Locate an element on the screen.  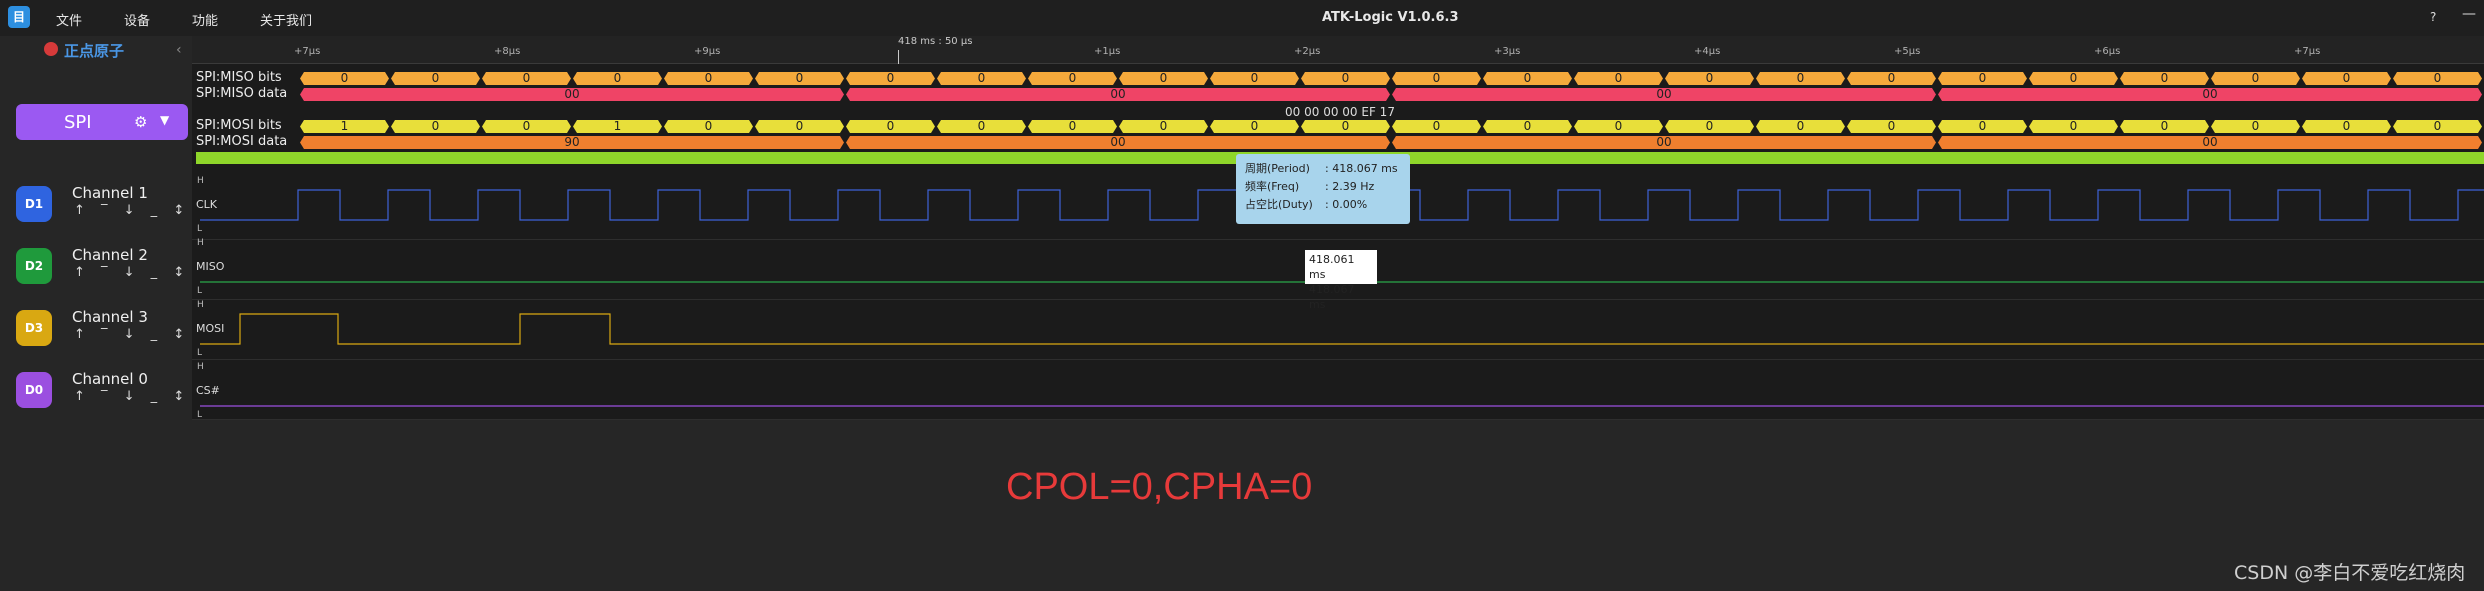
freq-key: 频率(Freq) is located at coordinates (1272, 186).